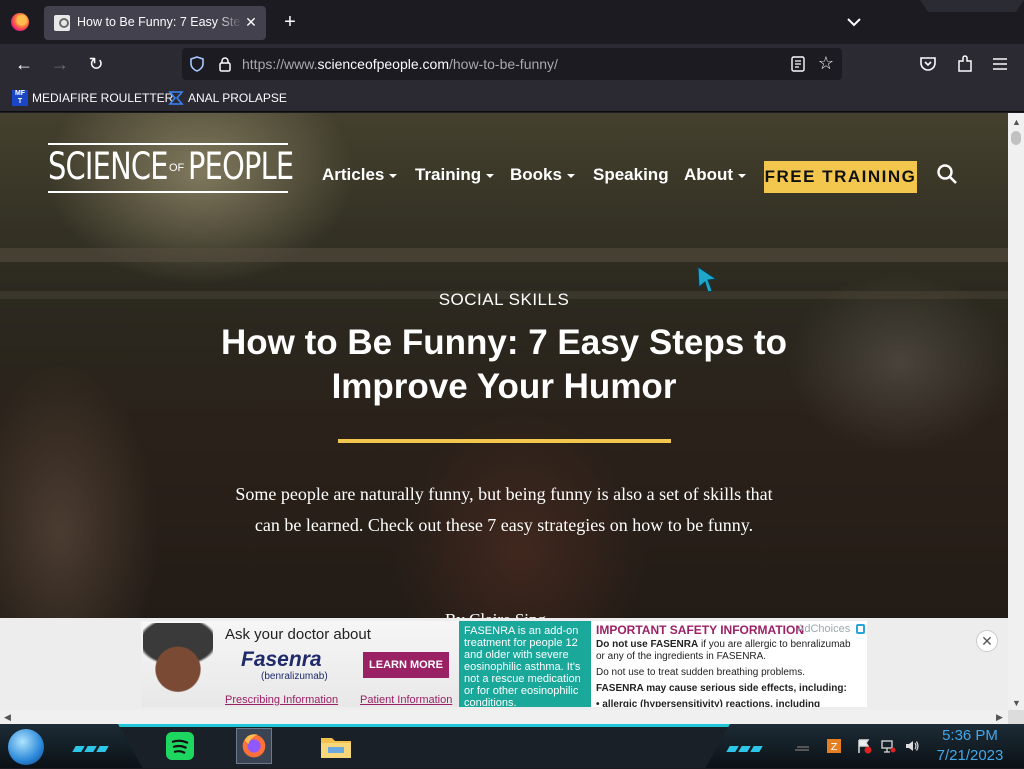  I want to click on tray-decoration-icon, so click(802, 746).